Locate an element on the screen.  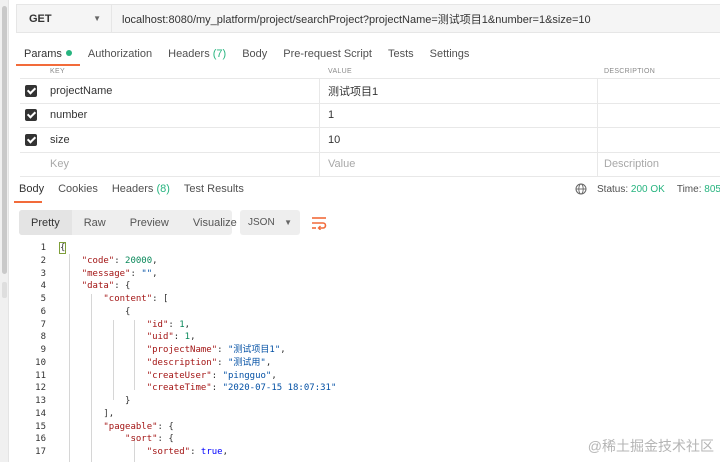
code-line: 12 "createTime": "2020-07-15 18:07:31" is located at coordinates (367, 388).